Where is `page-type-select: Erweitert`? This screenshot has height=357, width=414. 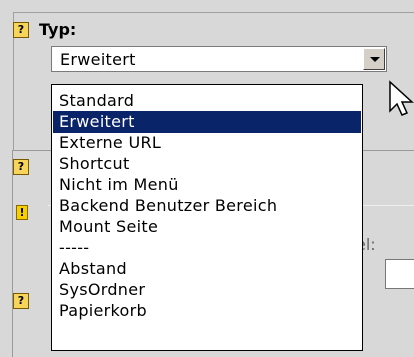
page-type-select: Erweitert is located at coordinates (219, 59).